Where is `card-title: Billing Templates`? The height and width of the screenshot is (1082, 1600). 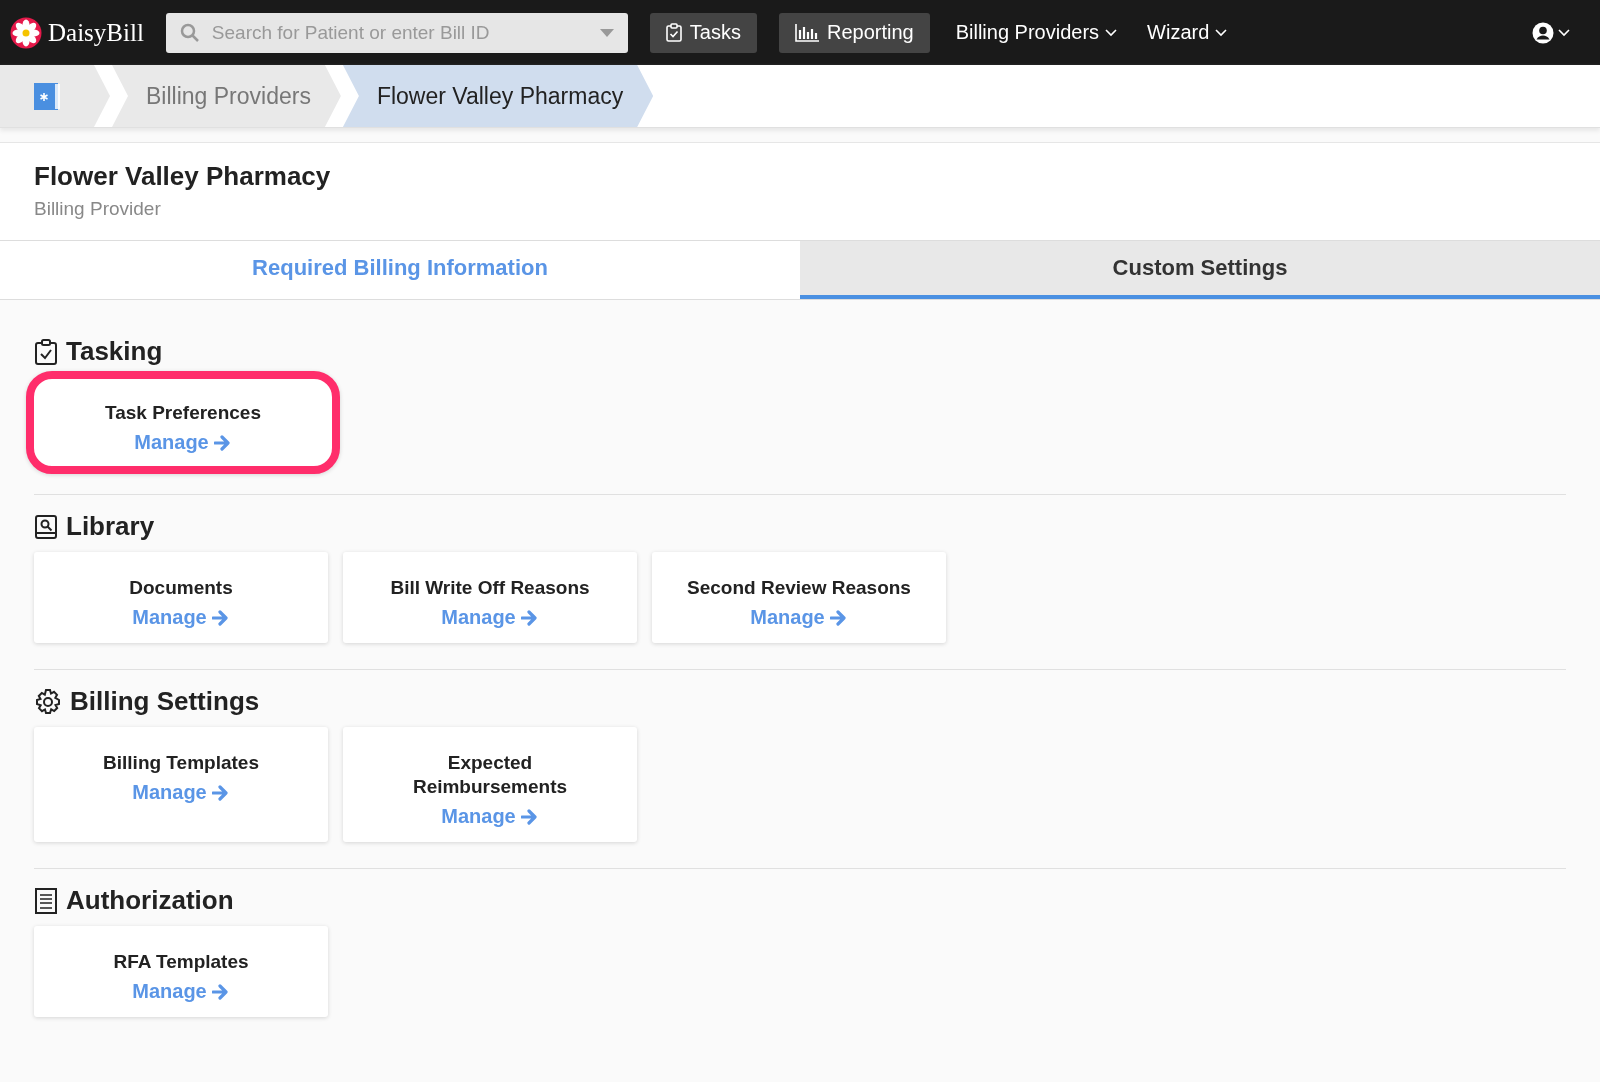 card-title: Billing Templates is located at coordinates (181, 763).